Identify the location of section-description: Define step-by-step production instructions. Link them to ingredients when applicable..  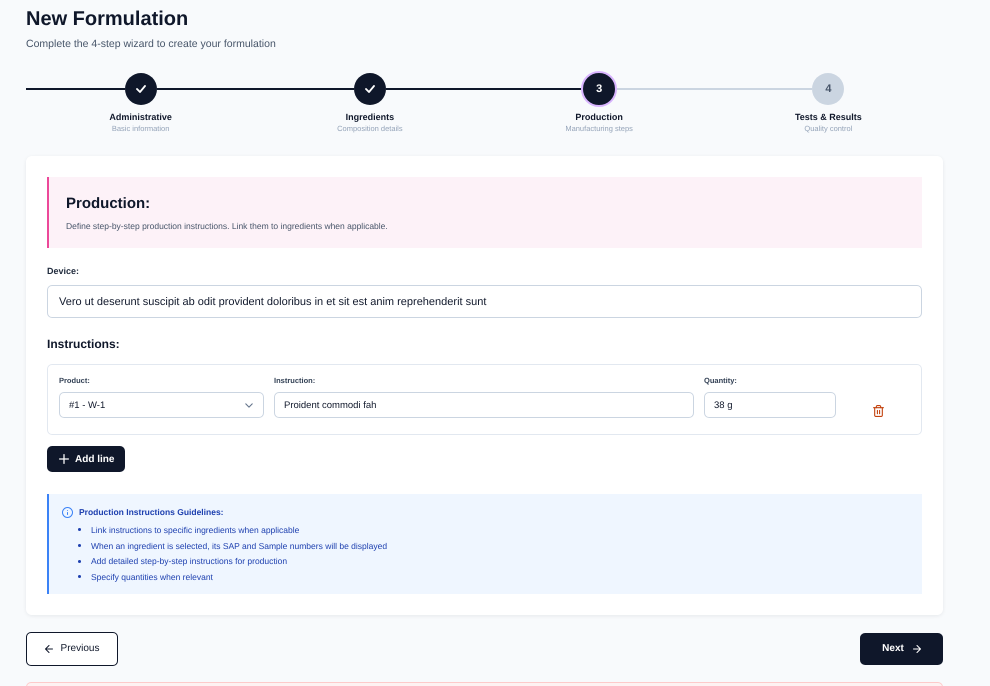
(227, 226).